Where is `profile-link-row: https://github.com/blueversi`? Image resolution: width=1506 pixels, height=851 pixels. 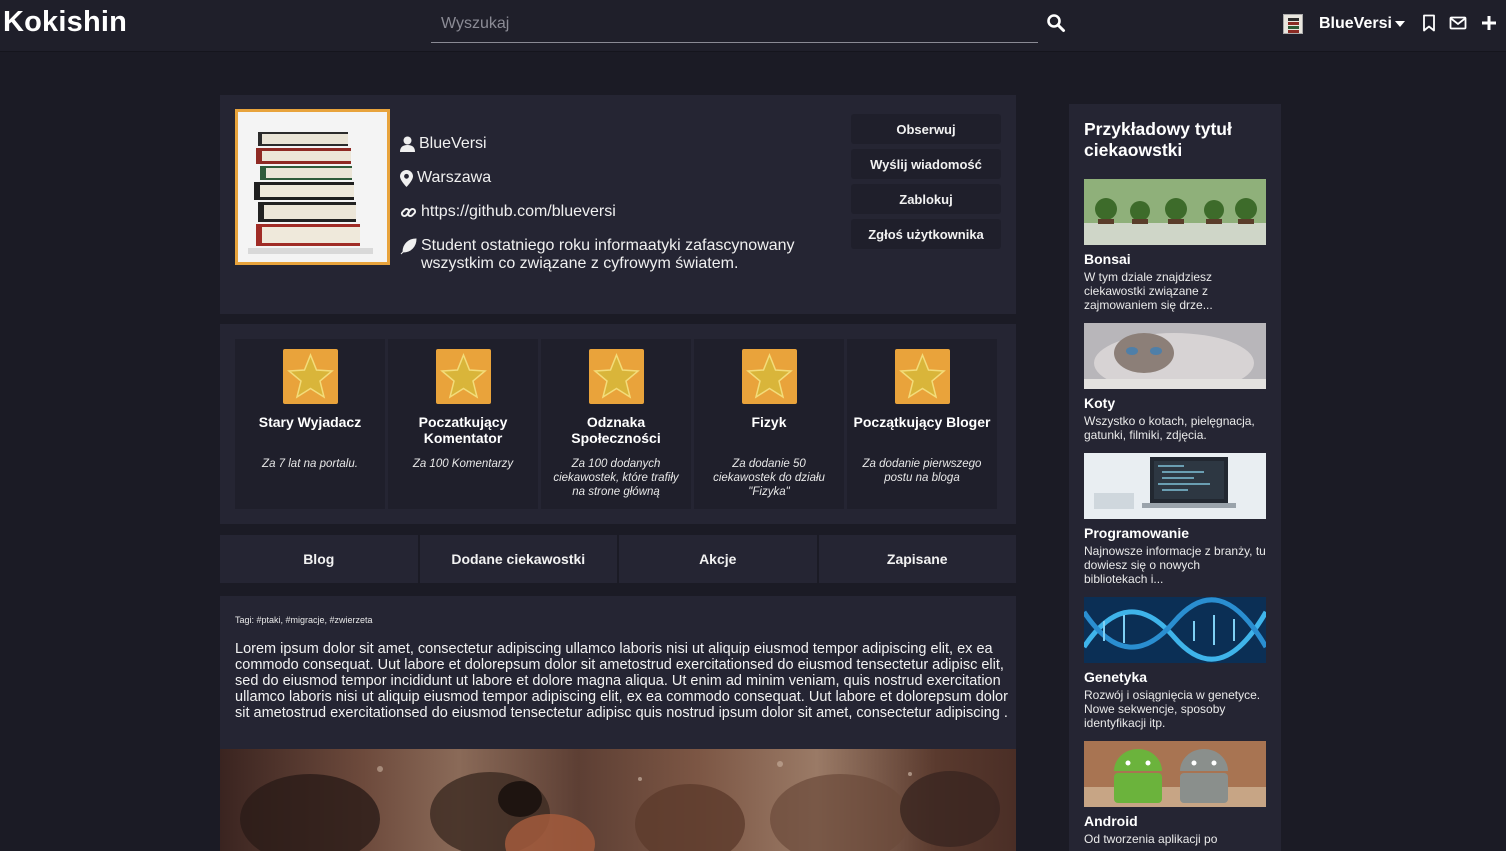 profile-link-row: https://github.com/blueversi is located at coordinates (508, 212).